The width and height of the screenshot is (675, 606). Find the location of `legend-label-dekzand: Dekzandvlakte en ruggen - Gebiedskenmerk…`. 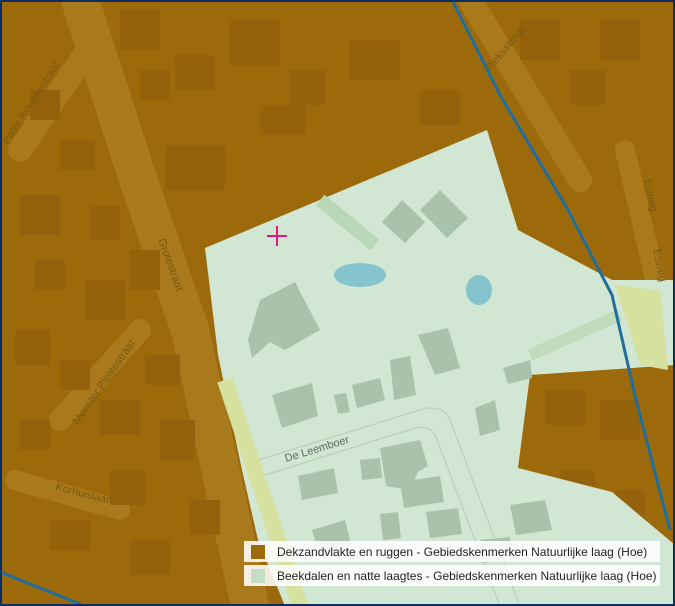

legend-label-dekzand: Dekzandvlakte en ruggen - Gebiedskenmerk… is located at coordinates (462, 551).